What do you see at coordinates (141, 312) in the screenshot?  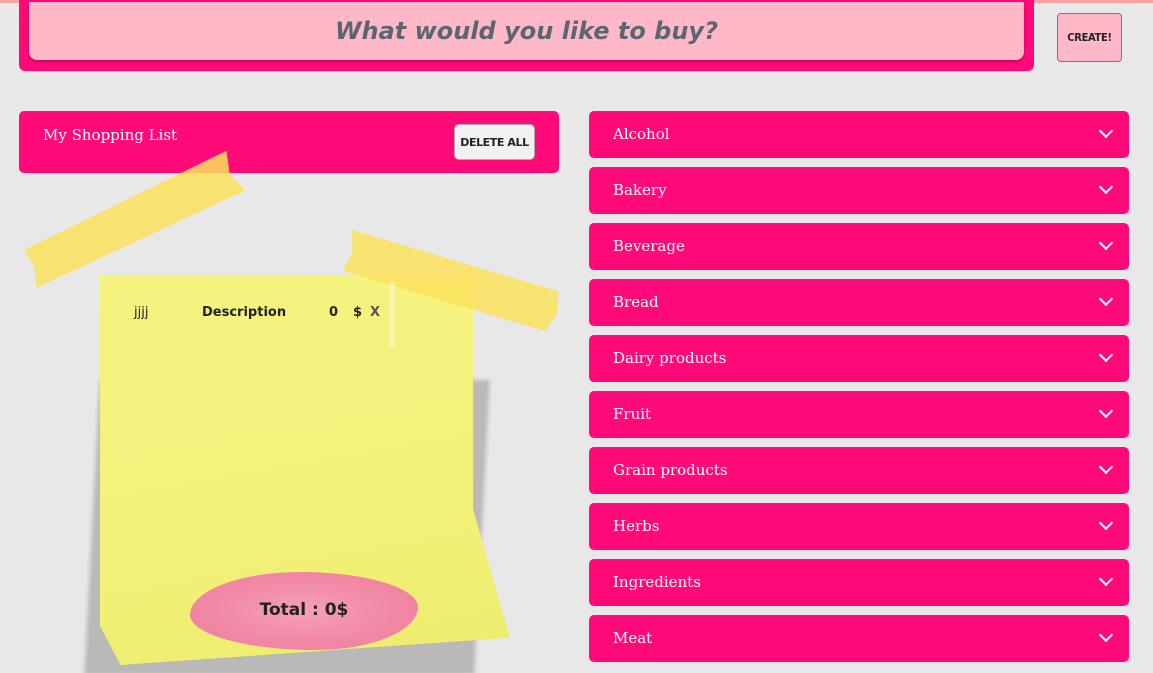 I see `item-name: jjjj` at bounding box center [141, 312].